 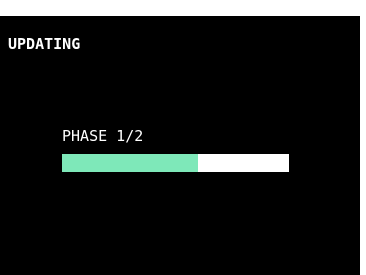 I want to click on phase-label: PHASE 1/2, so click(x=103, y=136).